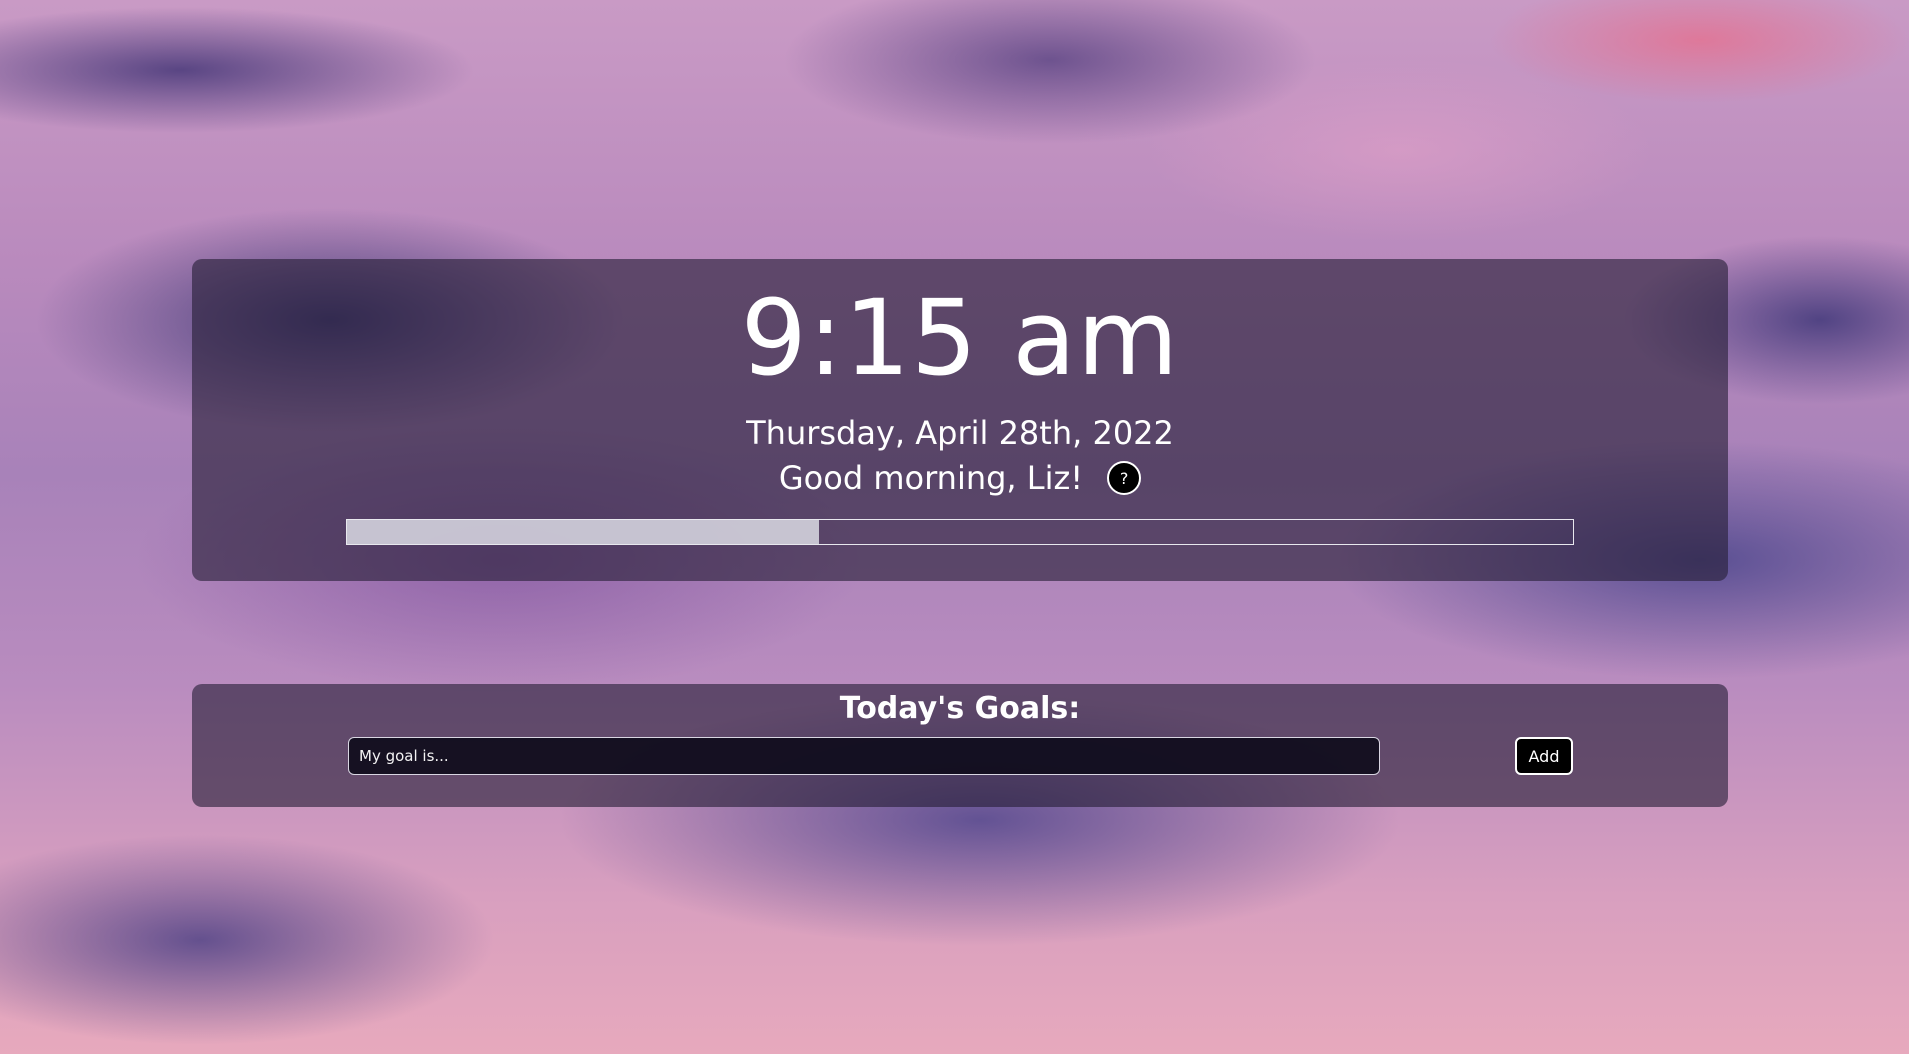 This screenshot has height=1054, width=1909. Describe the element at coordinates (960, 532) in the screenshot. I see `day-progress-bar` at that location.